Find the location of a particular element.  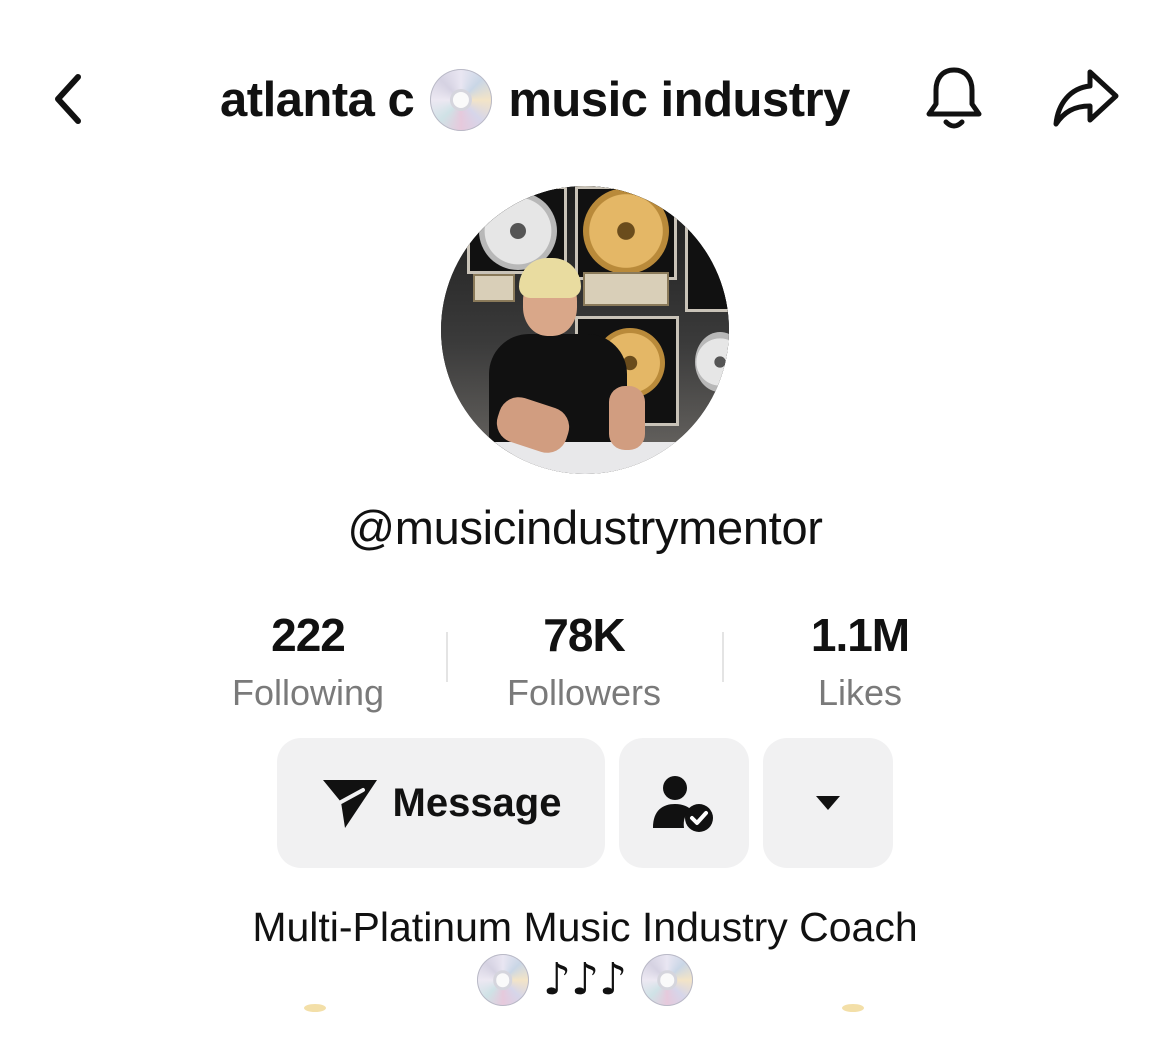

more-options-button is located at coordinates (828, 803).